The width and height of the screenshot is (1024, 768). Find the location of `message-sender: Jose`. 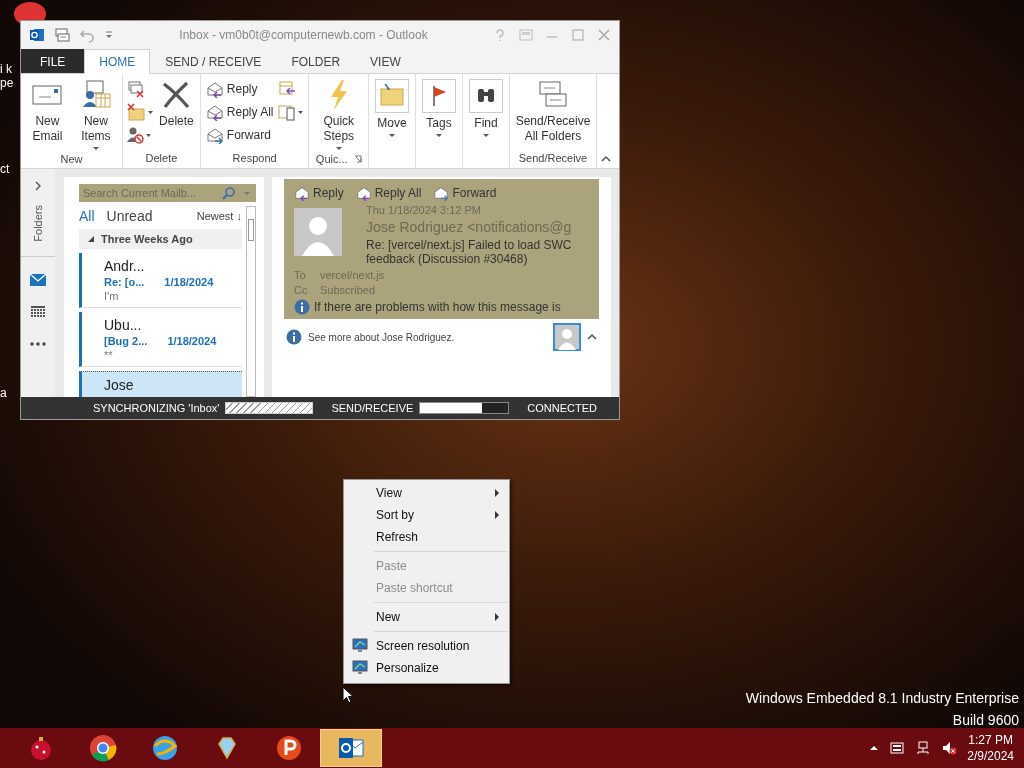

message-sender: Jose is located at coordinates (119, 385).